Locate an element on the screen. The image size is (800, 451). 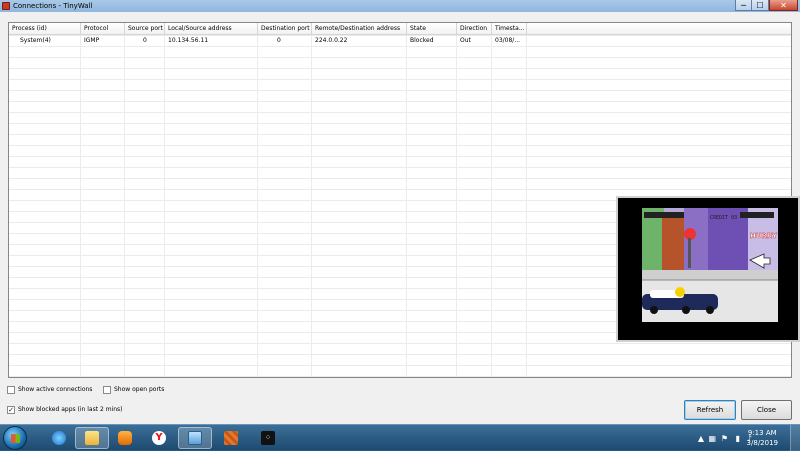
folder-icon is located at coordinates (92, 438).